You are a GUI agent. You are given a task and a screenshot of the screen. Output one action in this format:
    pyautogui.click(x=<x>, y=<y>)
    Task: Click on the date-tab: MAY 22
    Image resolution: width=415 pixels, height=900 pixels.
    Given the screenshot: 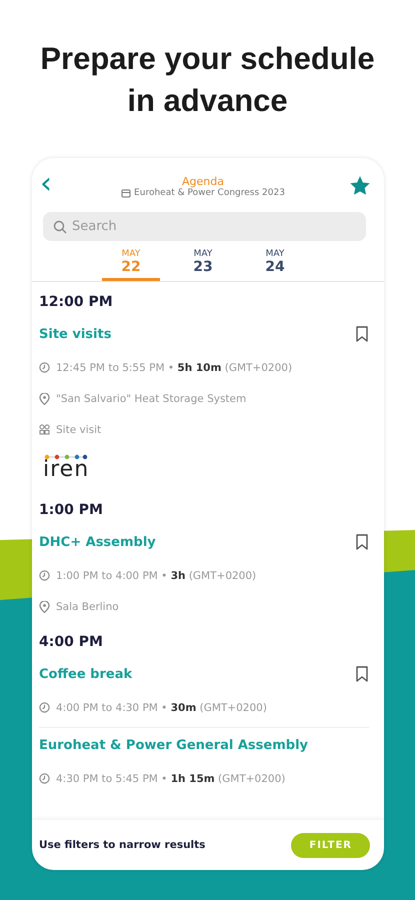 What is the action you would take?
    pyautogui.click(x=131, y=264)
    